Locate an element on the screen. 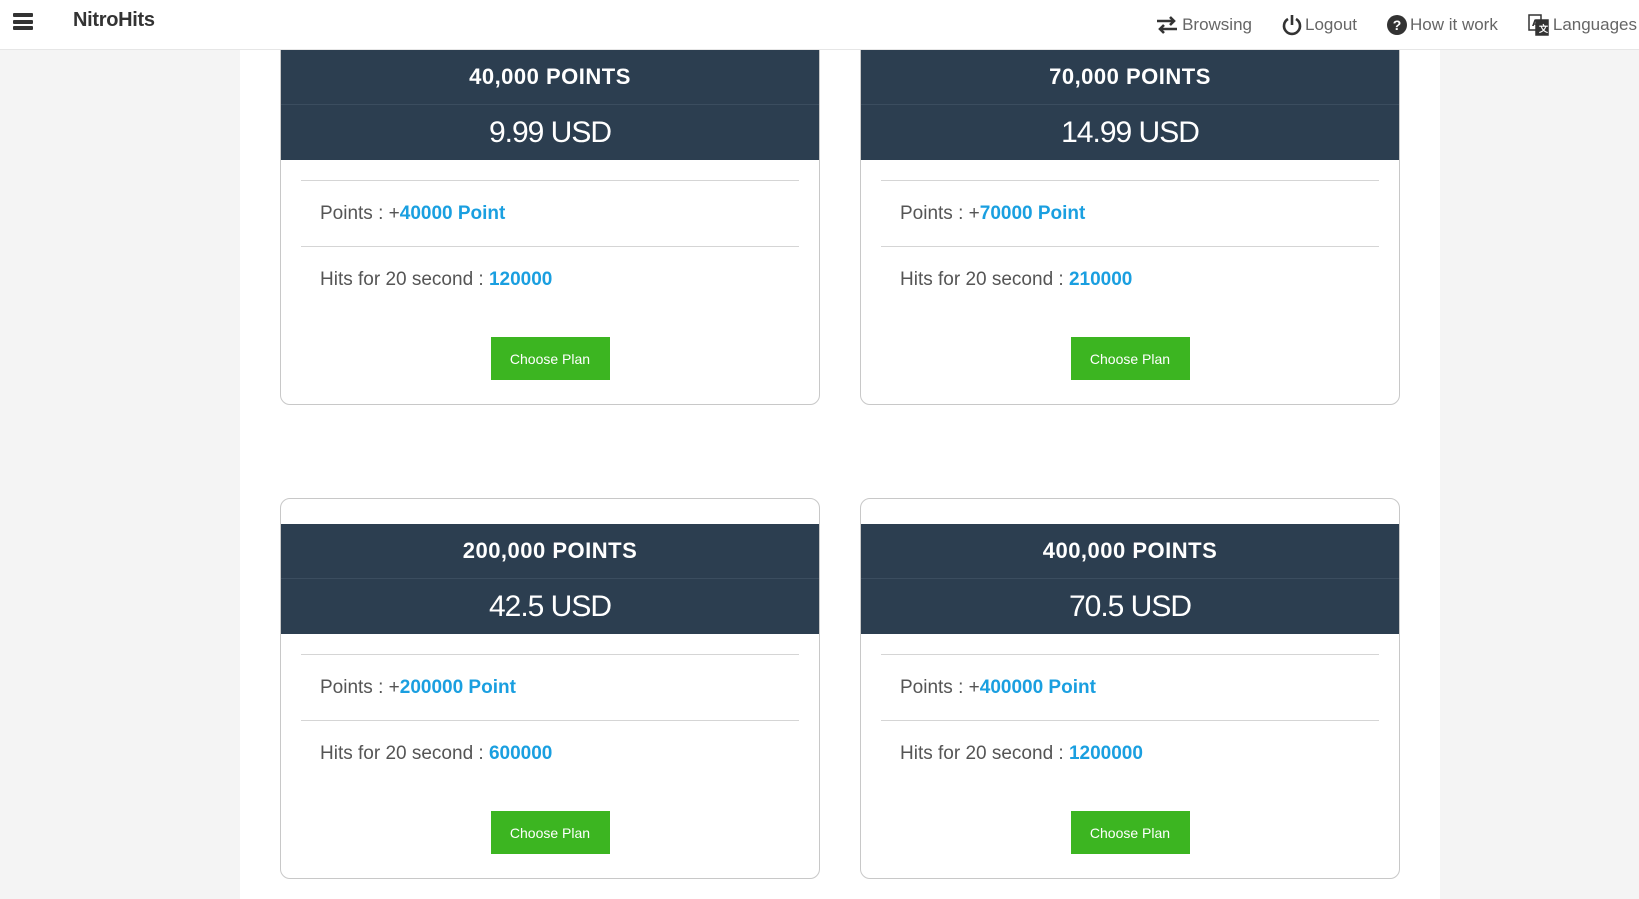  hits-value: 600000 is located at coordinates (520, 753).